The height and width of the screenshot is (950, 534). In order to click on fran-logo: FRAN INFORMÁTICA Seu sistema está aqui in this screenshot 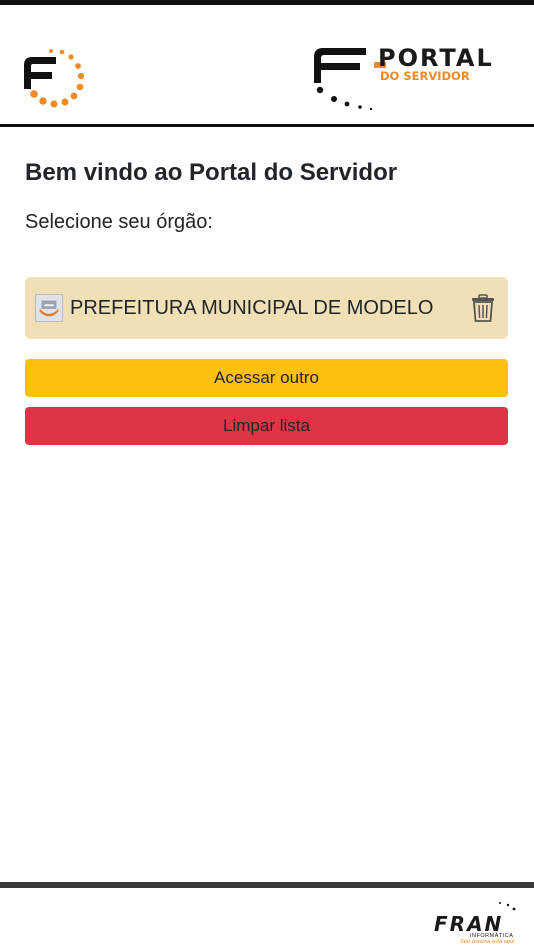, I will do `click(478, 924)`.